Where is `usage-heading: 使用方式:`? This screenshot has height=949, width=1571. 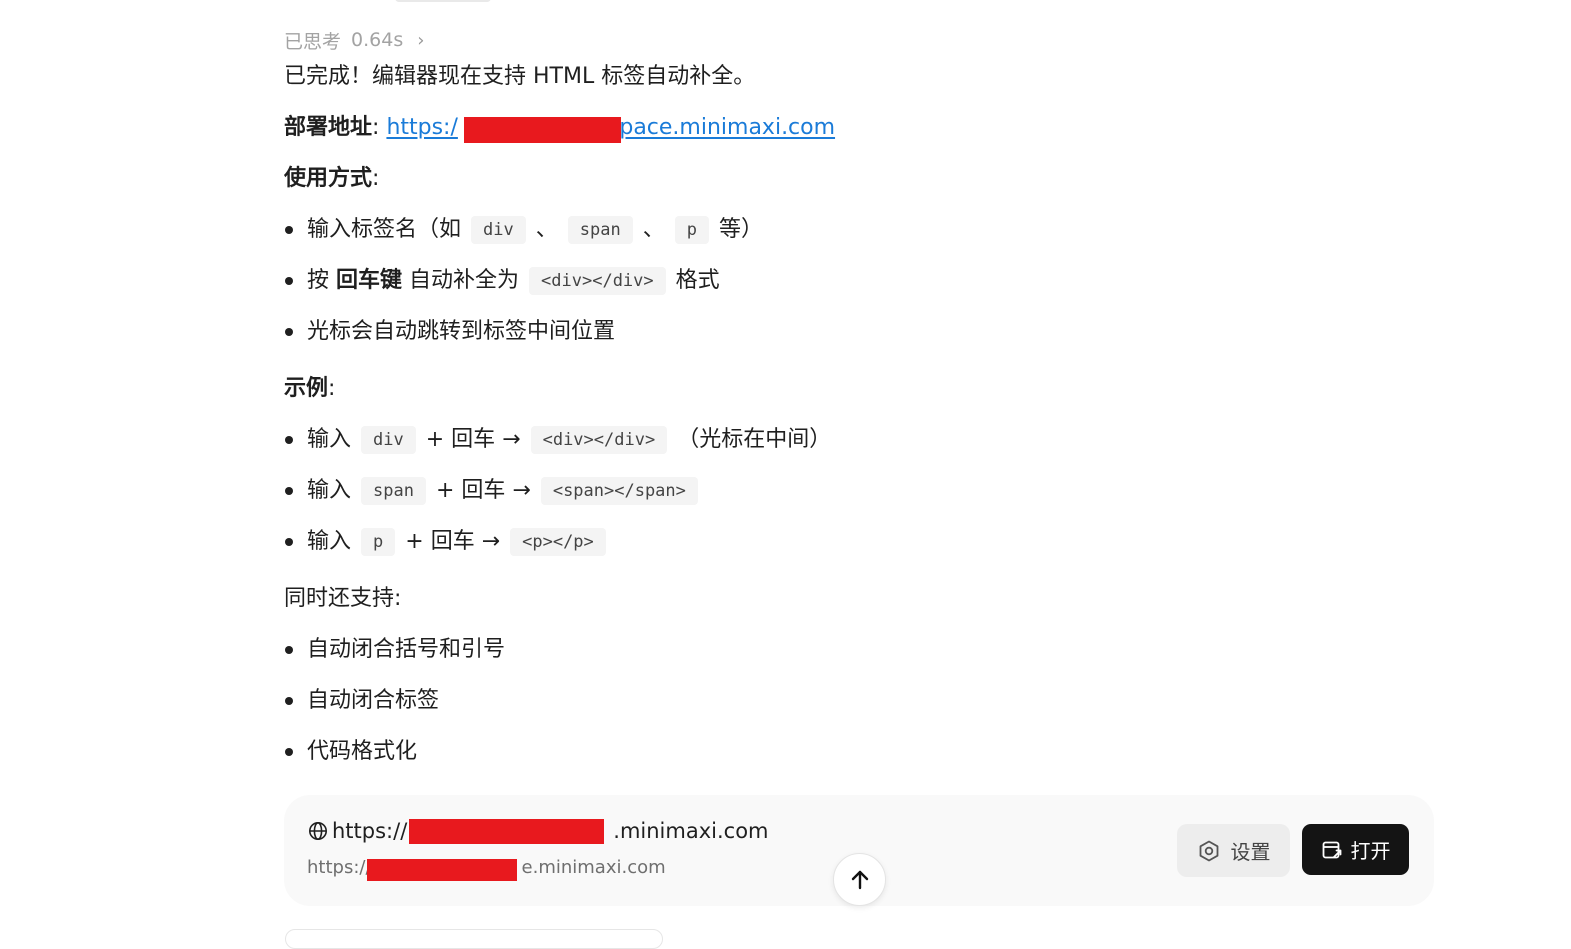 usage-heading: 使用方式: is located at coordinates (331, 179).